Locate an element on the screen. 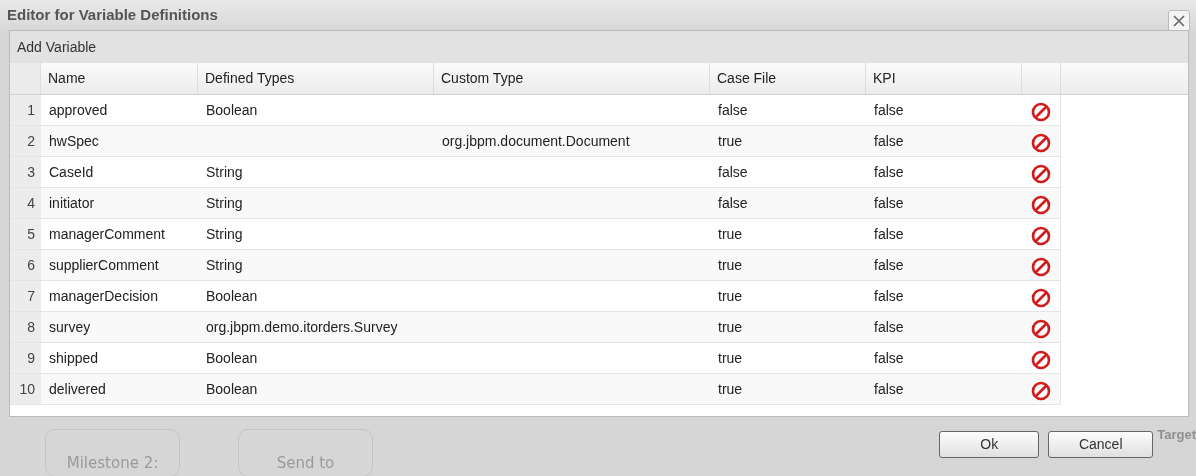 This screenshot has width=1196, height=476. column-header: Defined Types is located at coordinates (316, 78).